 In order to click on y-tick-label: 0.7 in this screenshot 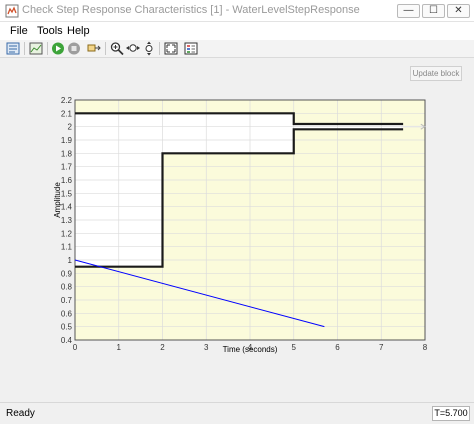, I will do `click(67, 300)`.